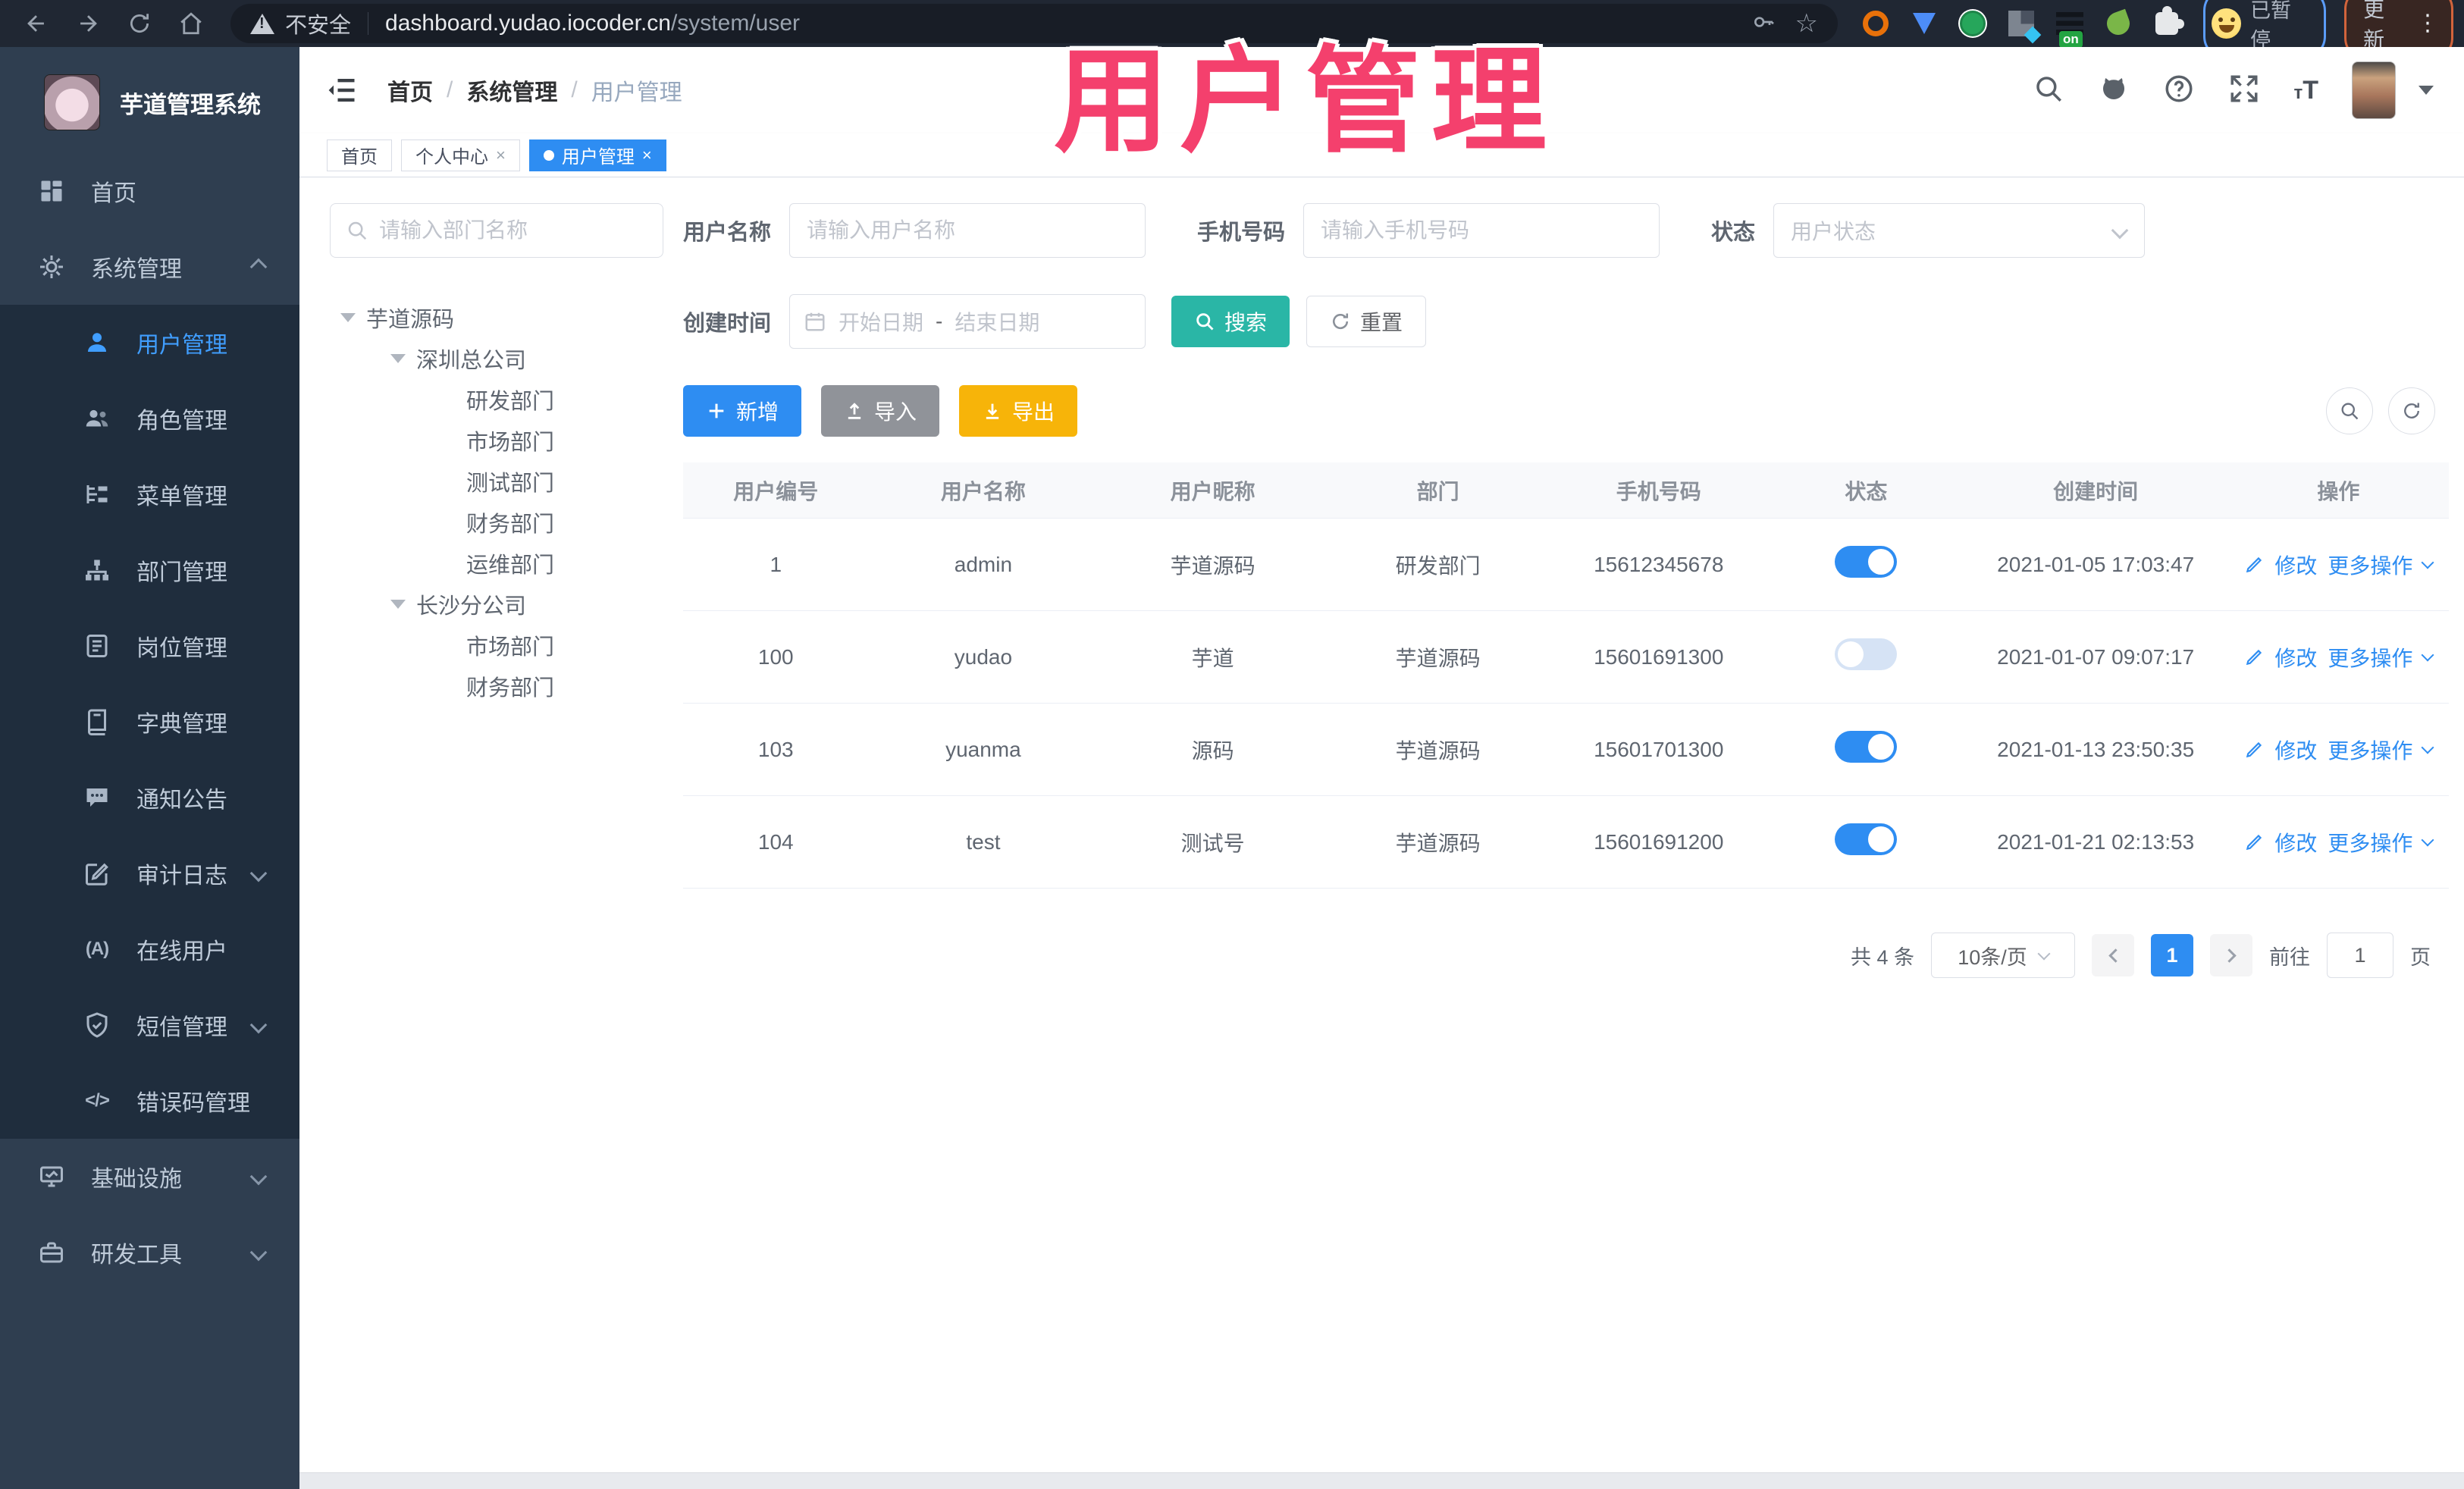  Describe the element at coordinates (2254, 749) in the screenshot. I see `edit-pencil-icon` at that location.